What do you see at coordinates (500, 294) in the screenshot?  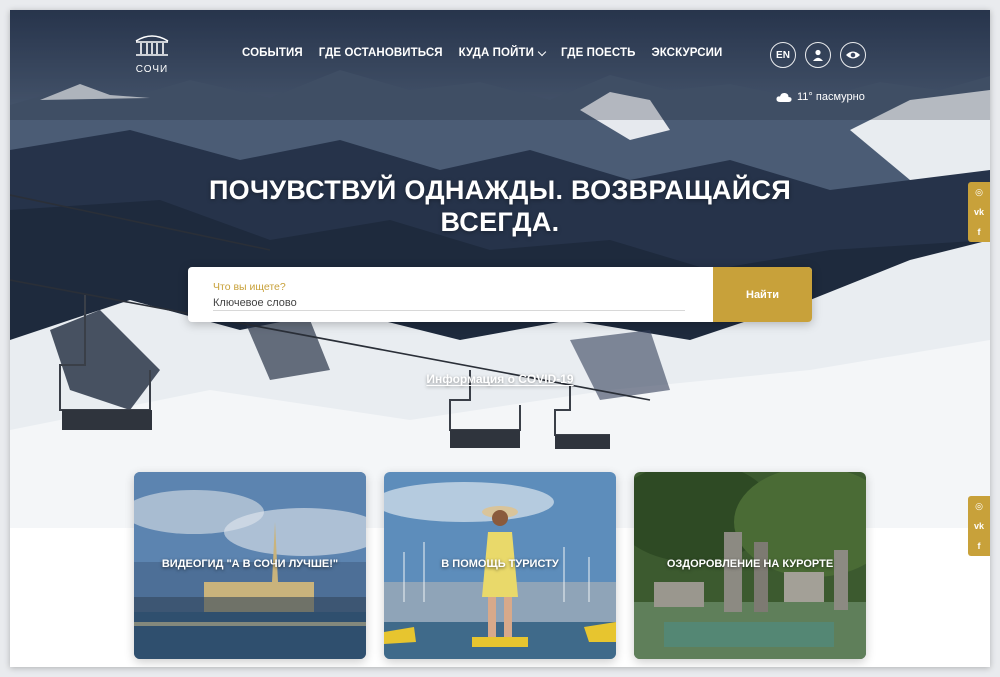 I see `search-box: Что вы ищете? Найти` at bounding box center [500, 294].